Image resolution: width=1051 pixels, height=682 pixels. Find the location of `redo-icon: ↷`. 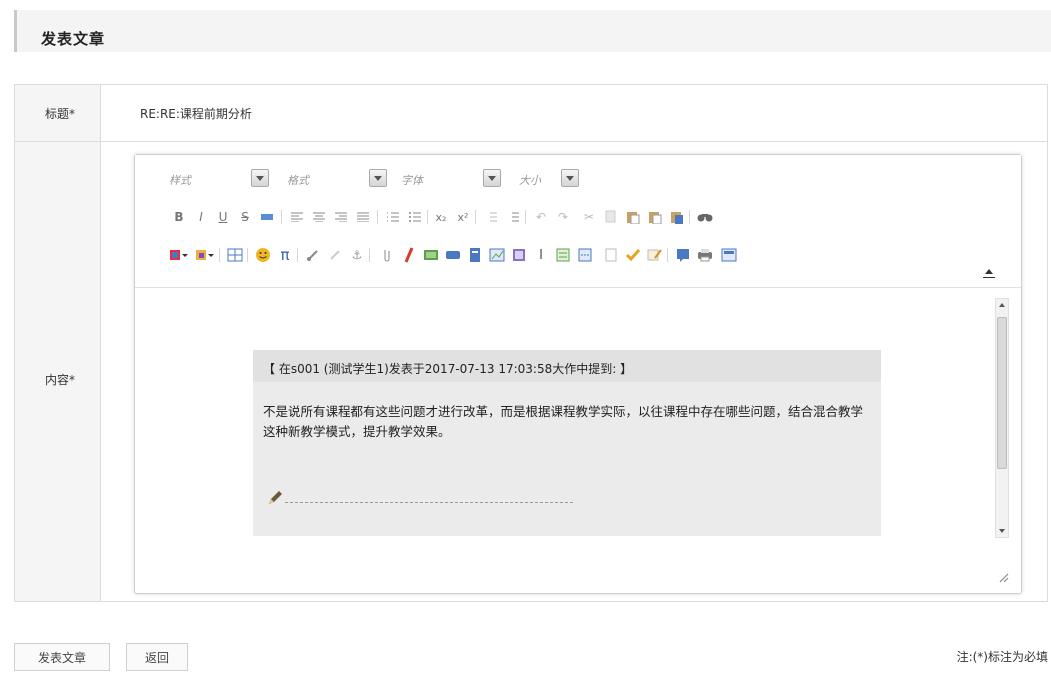

redo-icon: ↷ is located at coordinates (563, 217).